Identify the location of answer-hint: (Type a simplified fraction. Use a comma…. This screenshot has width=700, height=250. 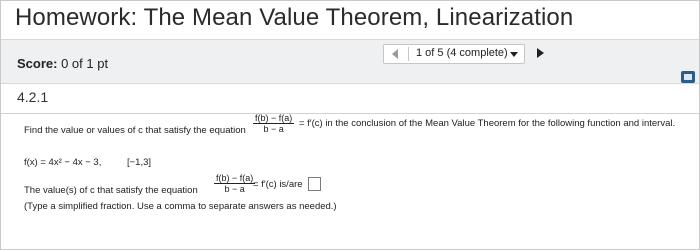
(180, 206).